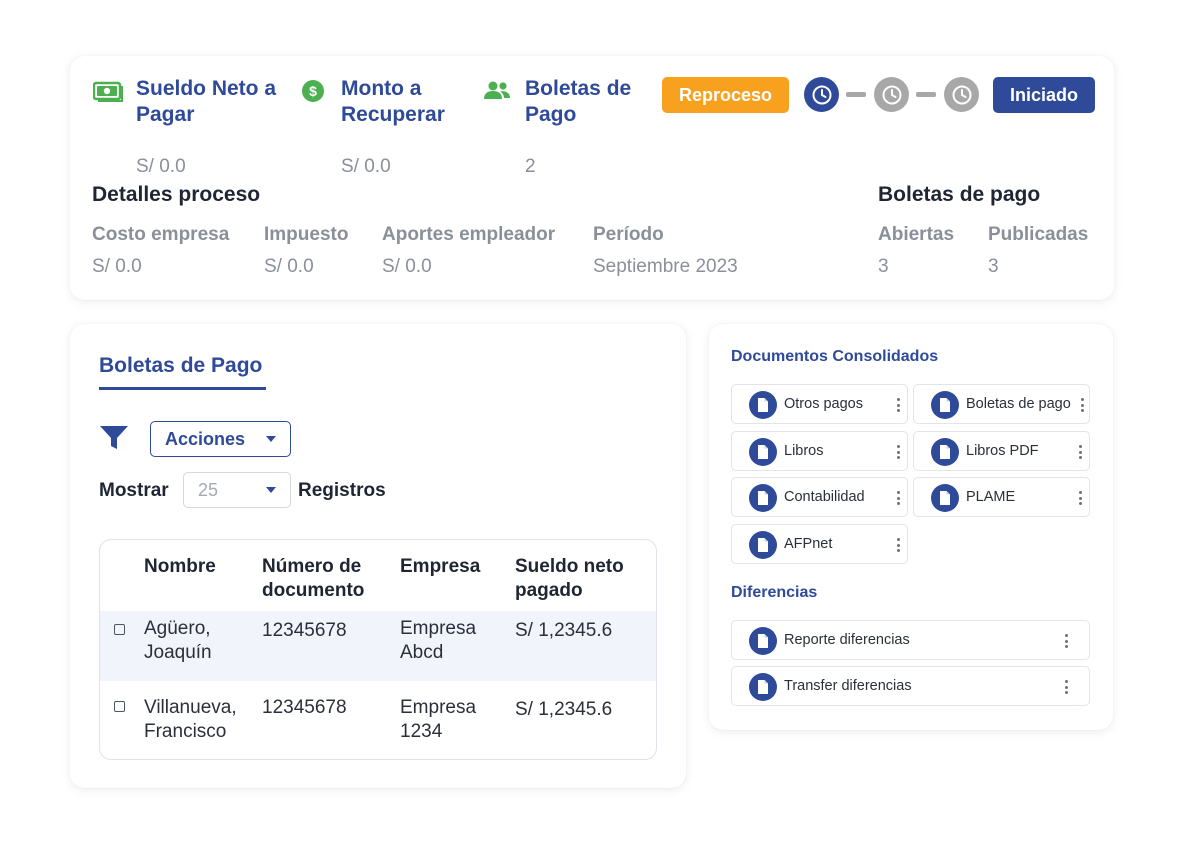  Describe the element at coordinates (306, 251) in the screenshot. I see `detail-impuesto: Impuesto S/ 0.0` at that location.